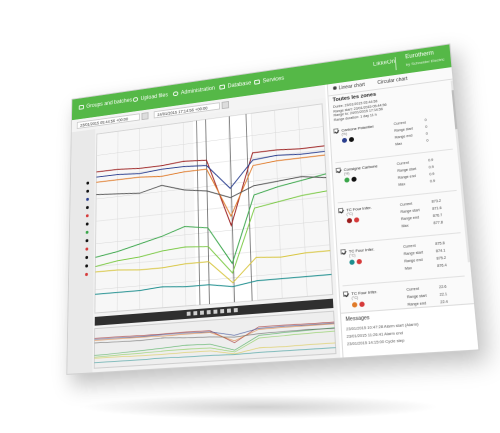 This screenshot has height=433, width=500. What do you see at coordinates (197, 91) in the screenshot?
I see `nav-item-label: Administration` at bounding box center [197, 91].